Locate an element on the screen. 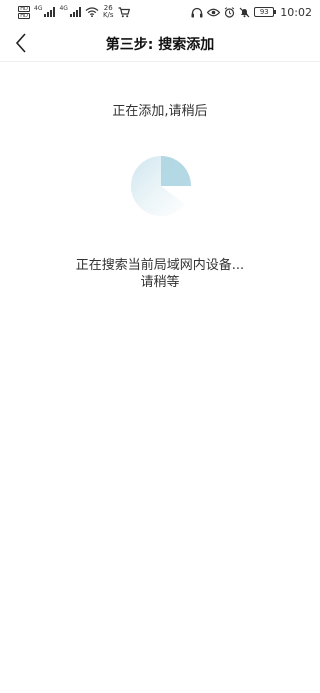 The height and width of the screenshot is (693, 320). network-speed: 26 K/s is located at coordinates (108, 12).